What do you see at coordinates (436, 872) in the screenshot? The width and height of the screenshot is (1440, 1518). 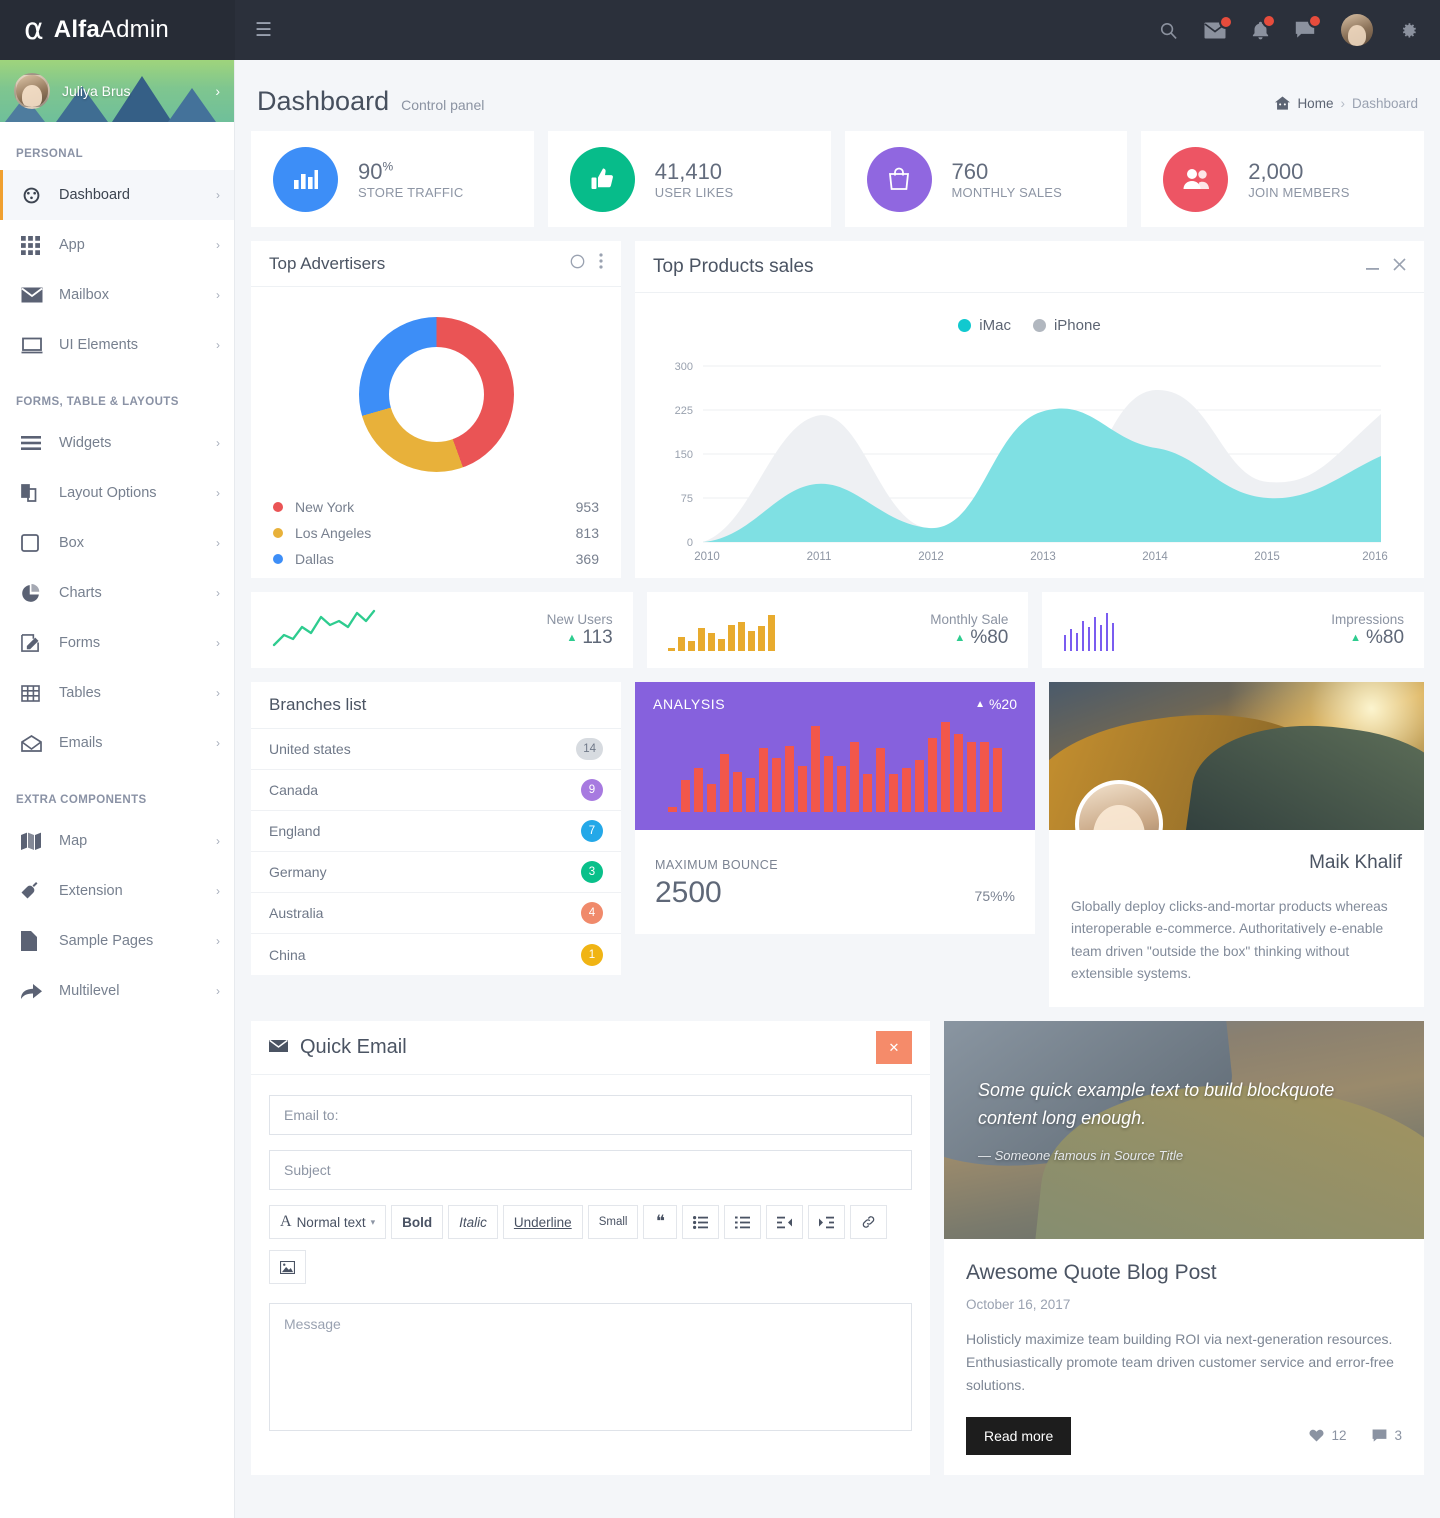 I see `list-item: Germany 3` at bounding box center [436, 872].